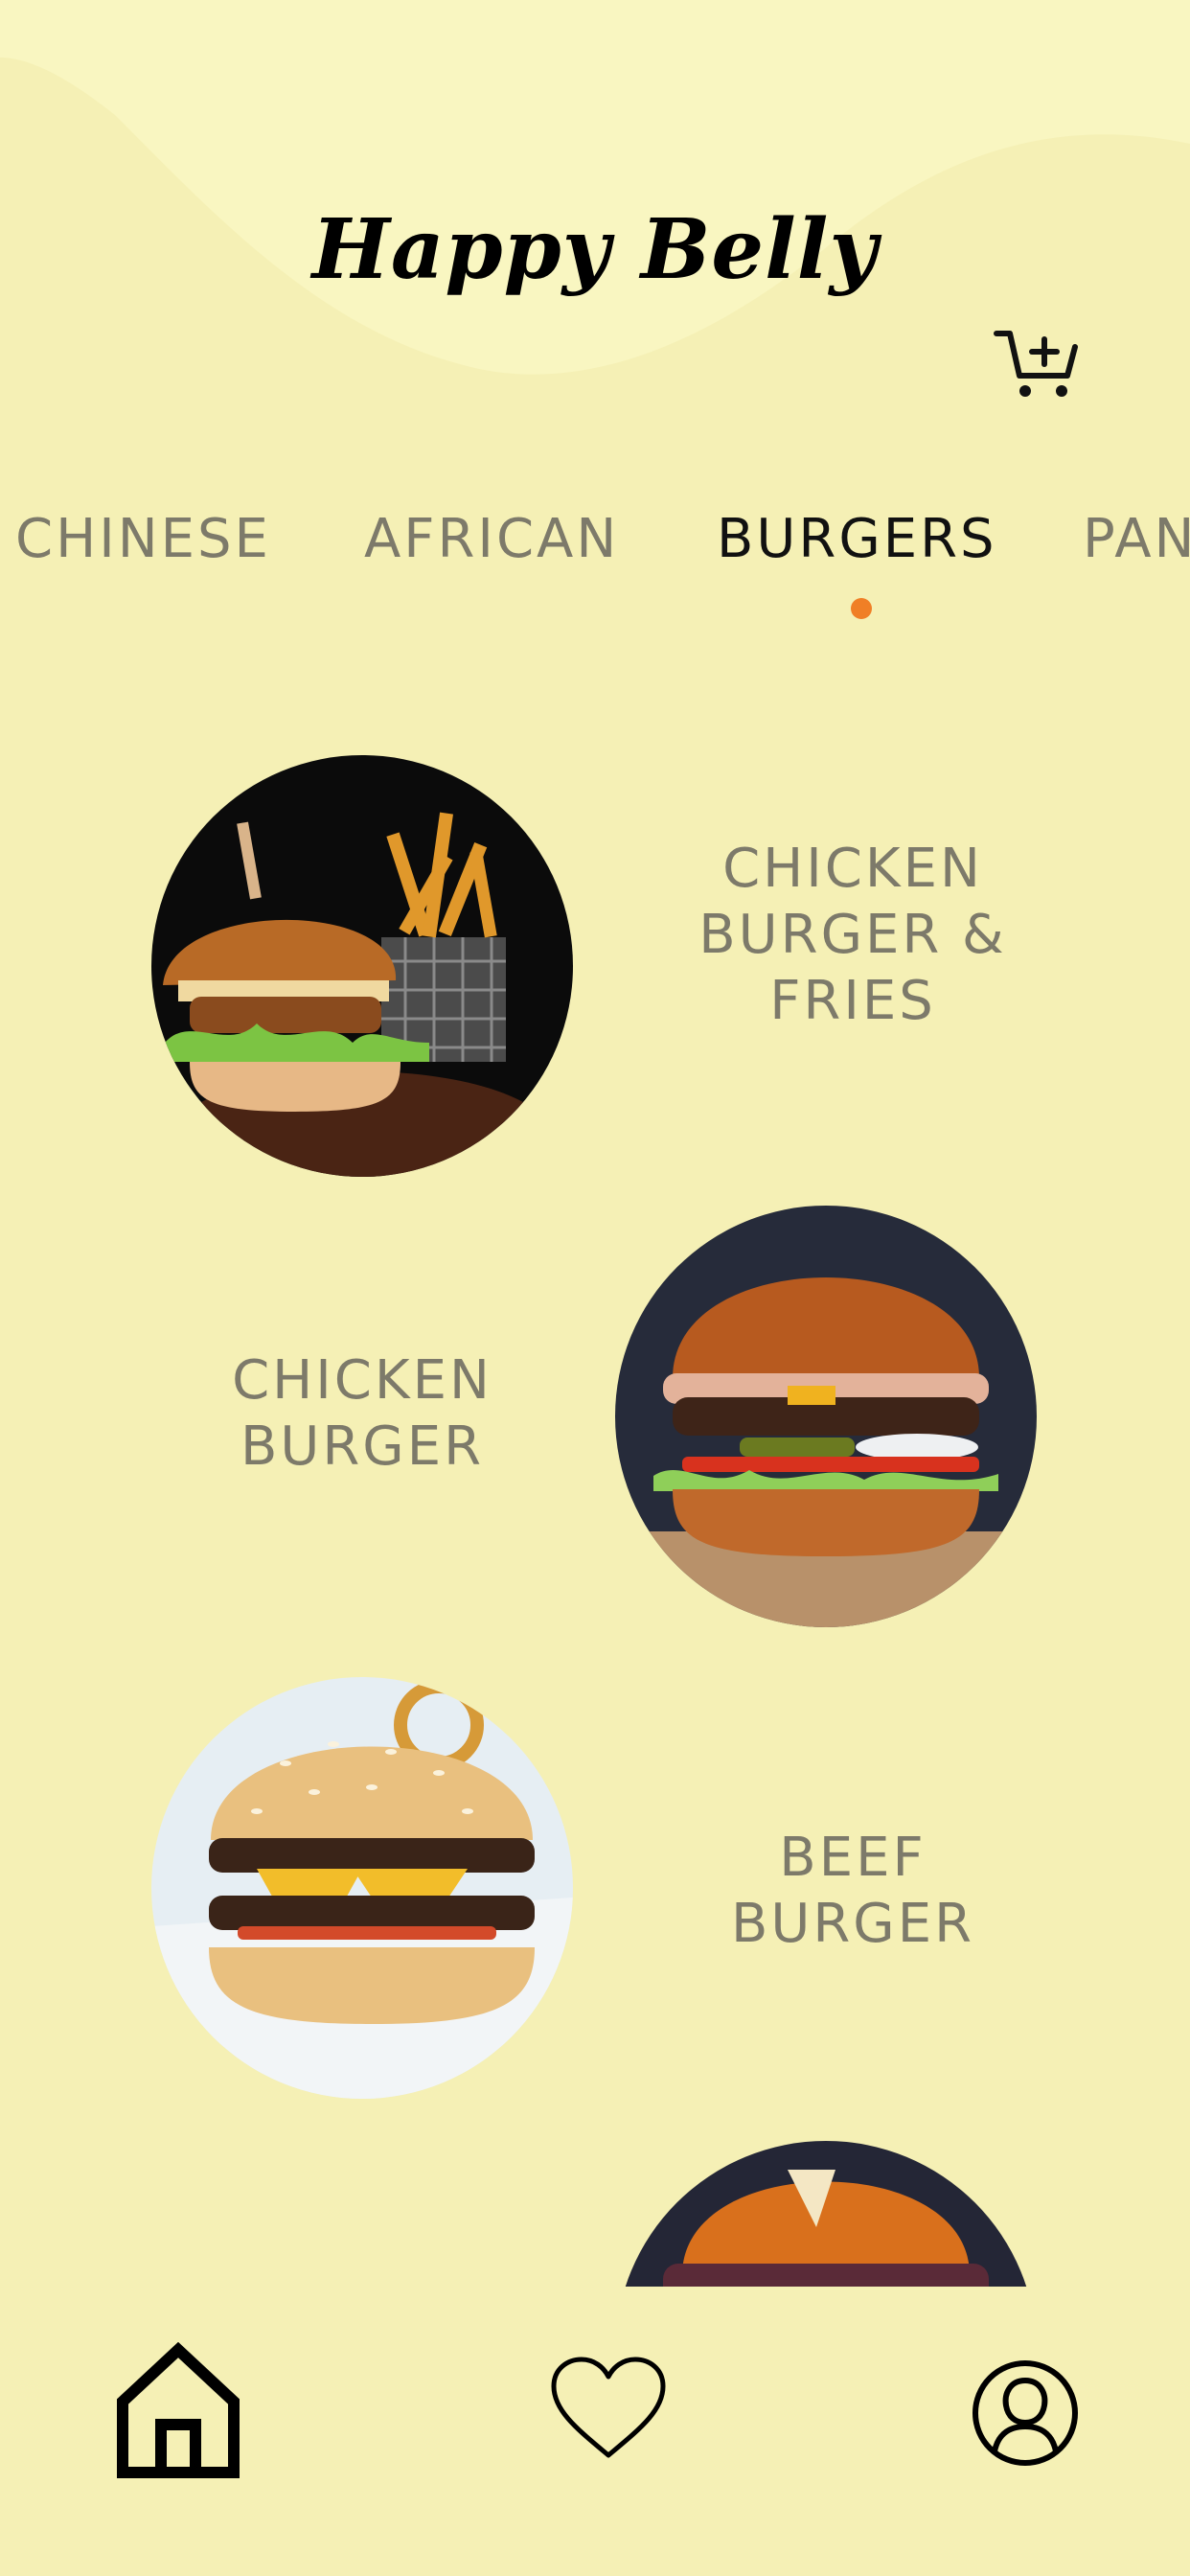  I want to click on menu-item, so click(595, 2214).